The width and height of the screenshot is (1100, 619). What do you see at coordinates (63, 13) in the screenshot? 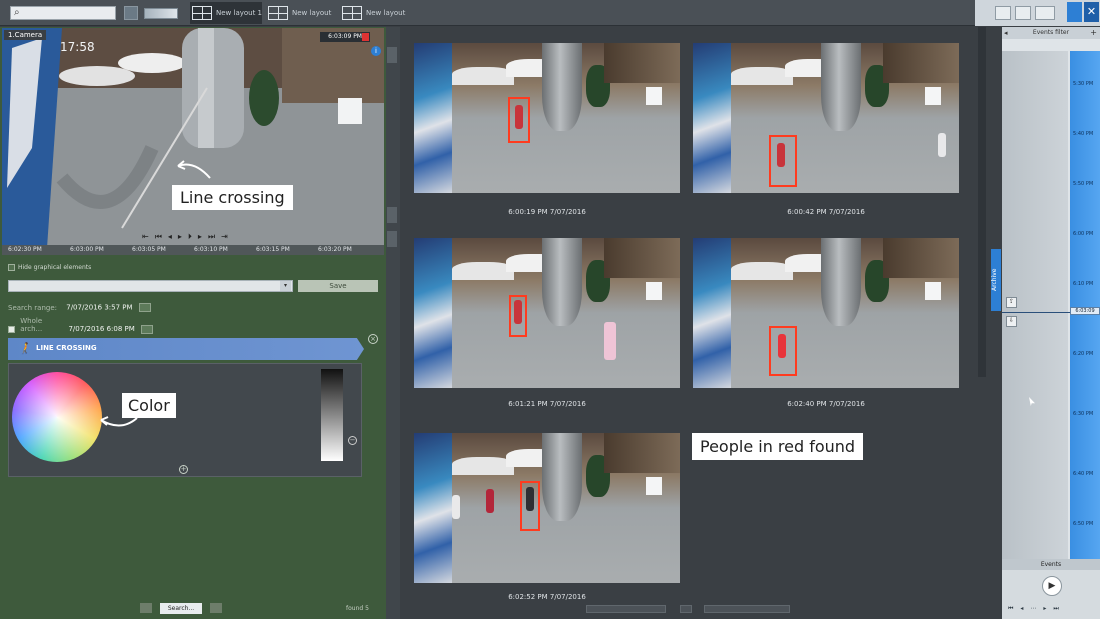
I see `search-input: ⌕` at bounding box center [63, 13].